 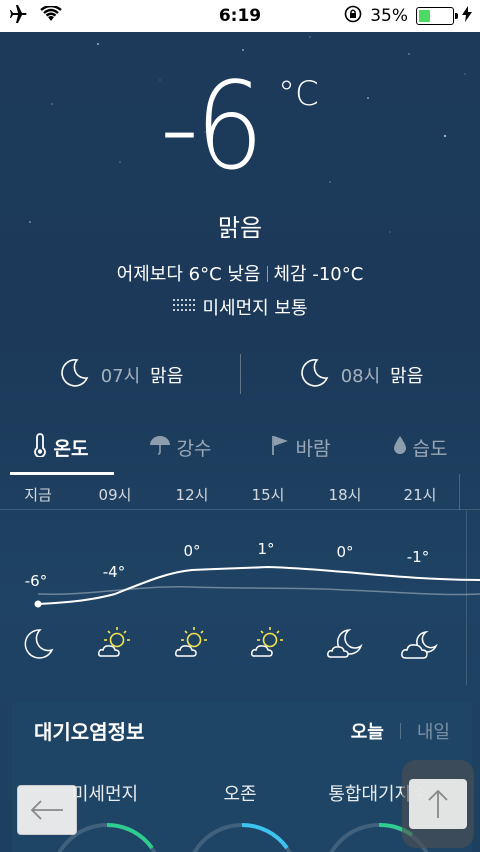 What do you see at coordinates (51, 15) in the screenshot?
I see `wifi-icon` at bounding box center [51, 15].